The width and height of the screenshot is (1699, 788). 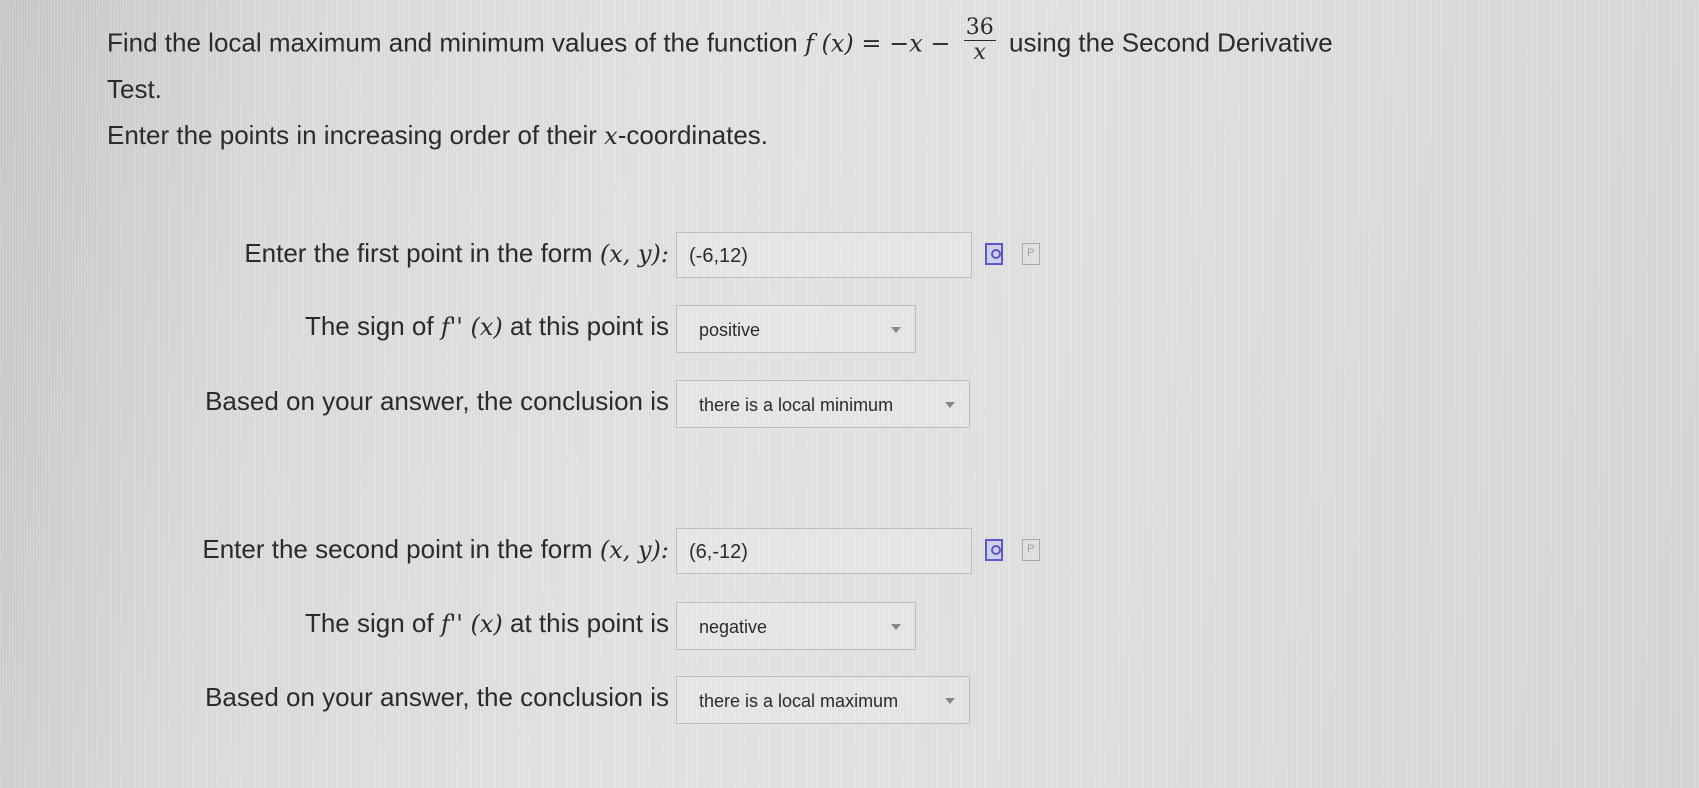 What do you see at coordinates (437, 697) in the screenshot?
I see `point2-conclusion-label: Based on your answer, the conclusion is` at bounding box center [437, 697].